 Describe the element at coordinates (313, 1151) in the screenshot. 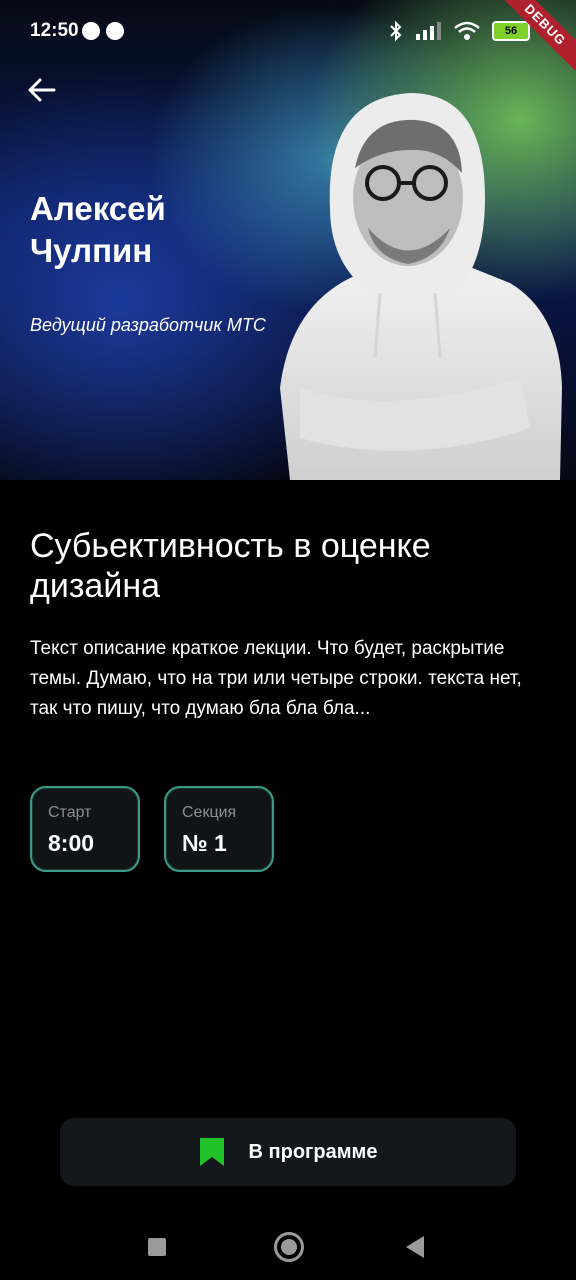

I see `in-program-button-label: В программе` at that location.